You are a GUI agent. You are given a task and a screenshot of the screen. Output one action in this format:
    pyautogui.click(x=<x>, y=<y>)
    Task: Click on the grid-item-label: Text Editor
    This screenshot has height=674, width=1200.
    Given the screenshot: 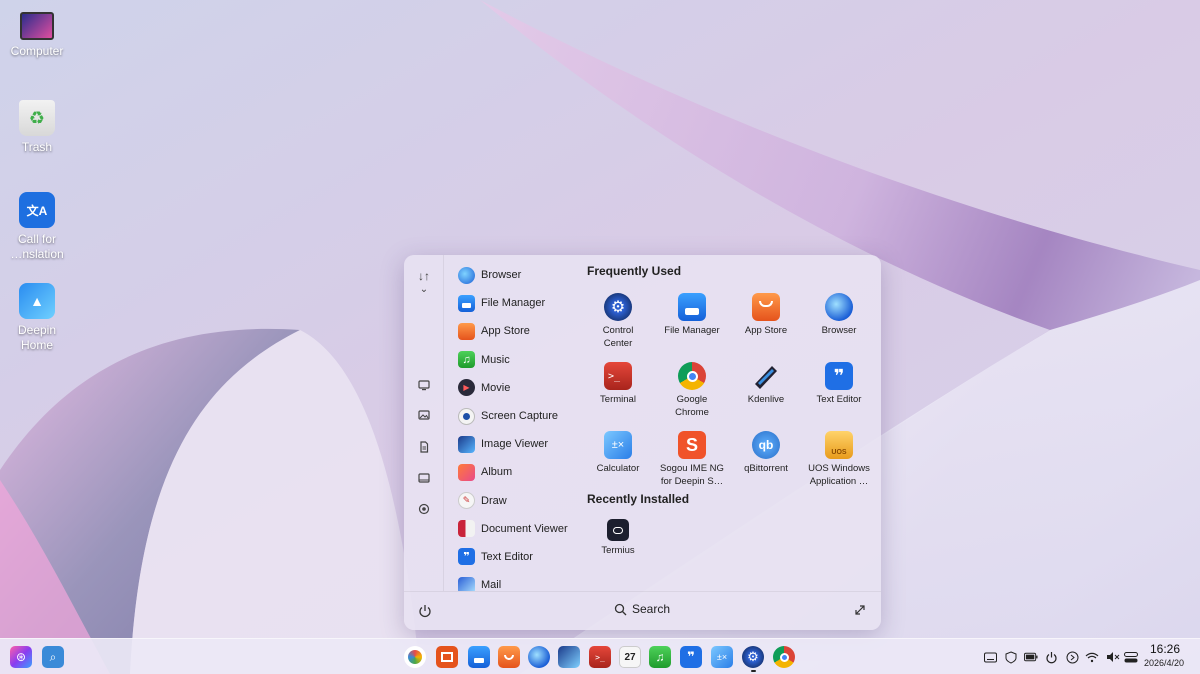 What is the action you would take?
    pyautogui.click(x=839, y=399)
    